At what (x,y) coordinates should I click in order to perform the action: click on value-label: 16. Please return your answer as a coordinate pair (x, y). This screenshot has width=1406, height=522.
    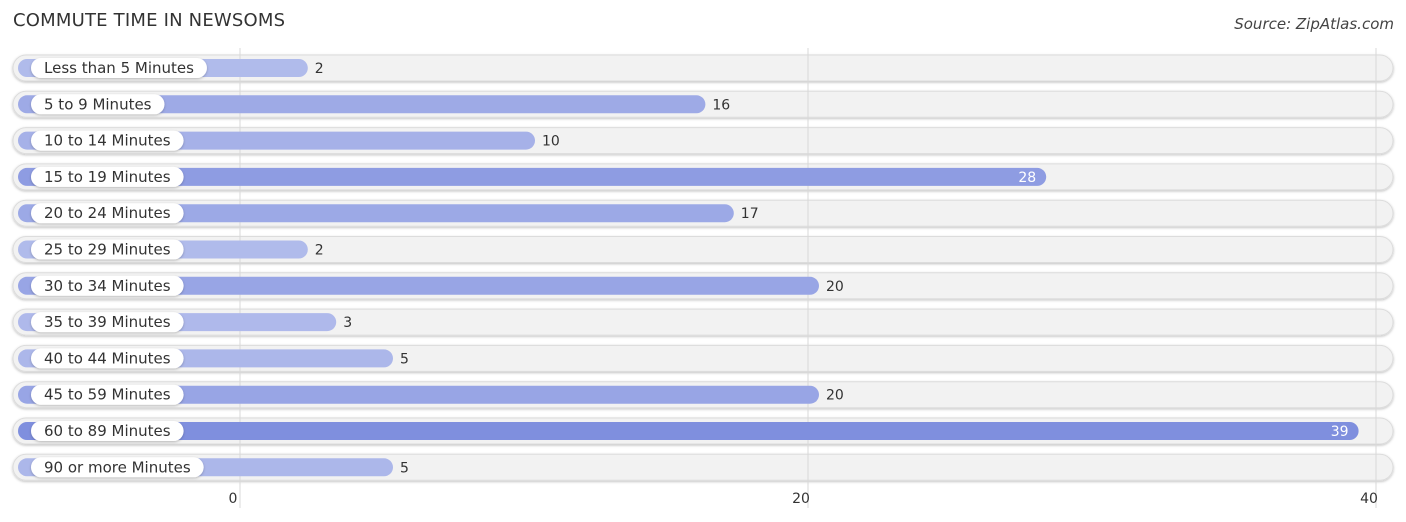
    Looking at the image, I should click on (721, 105).